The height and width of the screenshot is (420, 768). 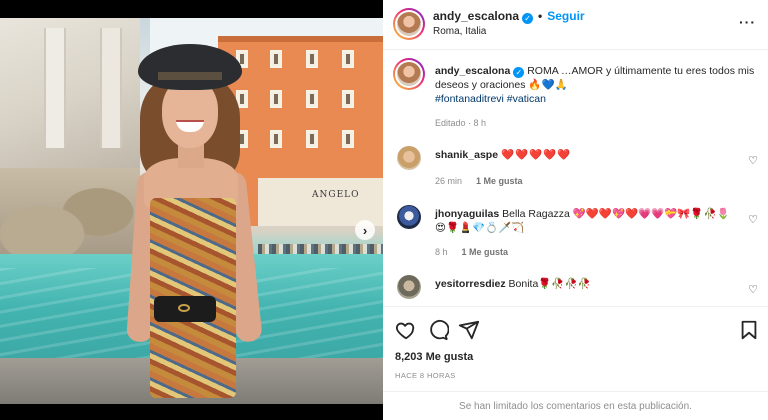 What do you see at coordinates (184, 308) in the screenshot?
I see `woman-beltbag-logo` at bounding box center [184, 308].